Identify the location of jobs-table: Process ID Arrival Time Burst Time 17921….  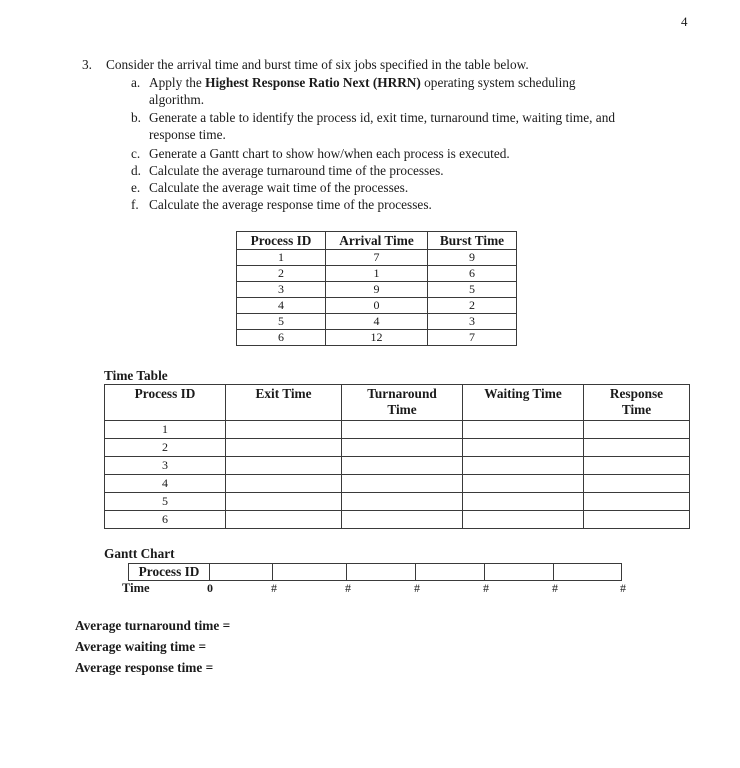
(376, 288).